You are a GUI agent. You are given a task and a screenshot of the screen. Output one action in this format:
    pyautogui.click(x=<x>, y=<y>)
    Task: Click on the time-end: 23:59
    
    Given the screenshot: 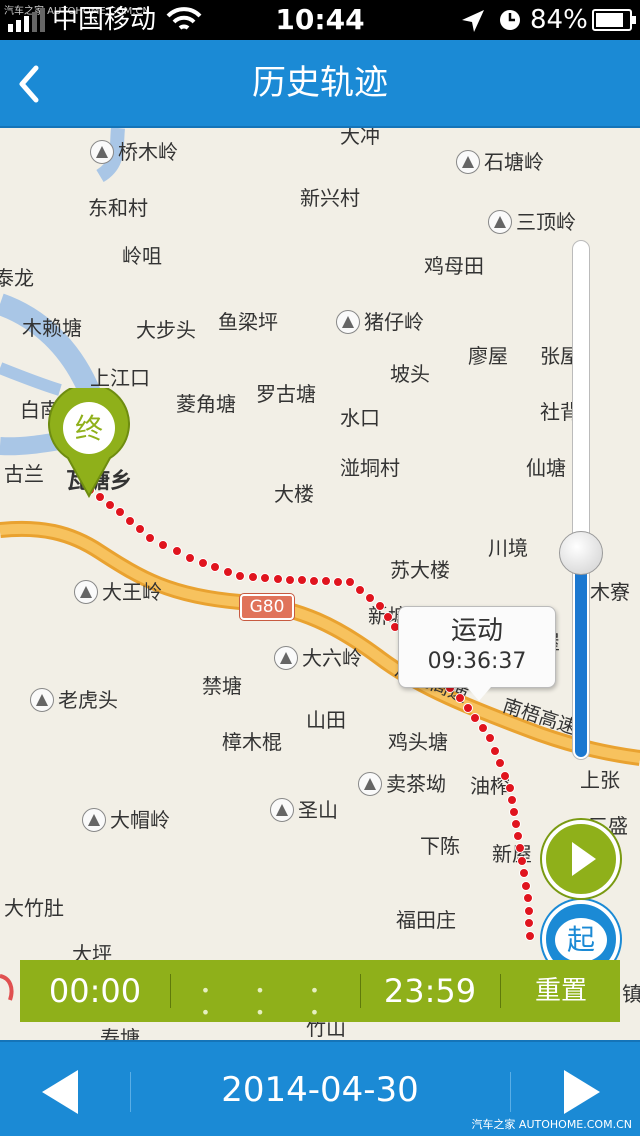 What is the action you would take?
    pyautogui.click(x=430, y=991)
    